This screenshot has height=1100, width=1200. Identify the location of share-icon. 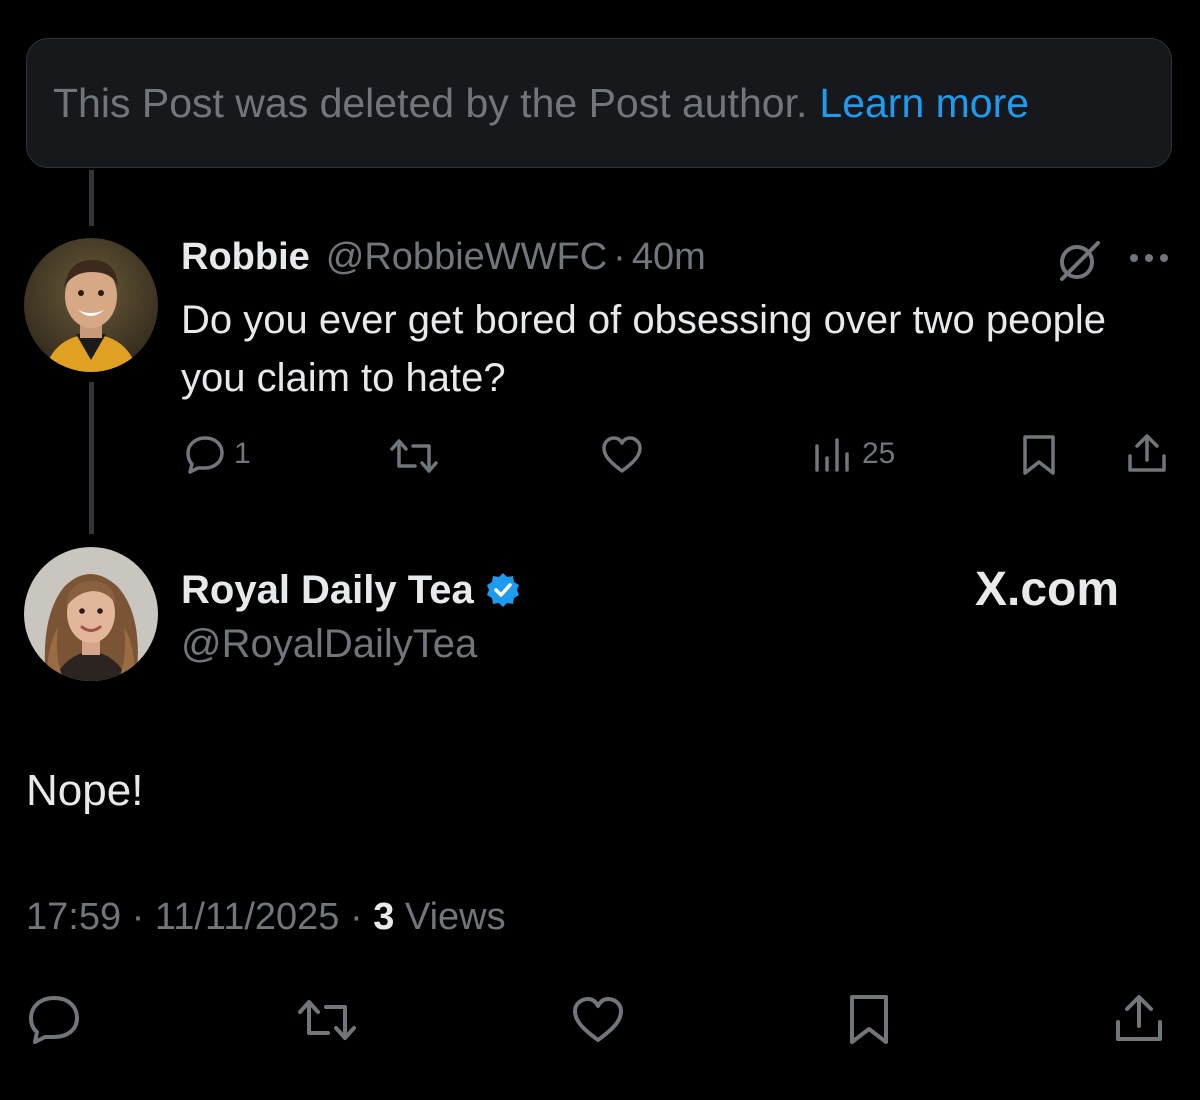
(1147, 455).